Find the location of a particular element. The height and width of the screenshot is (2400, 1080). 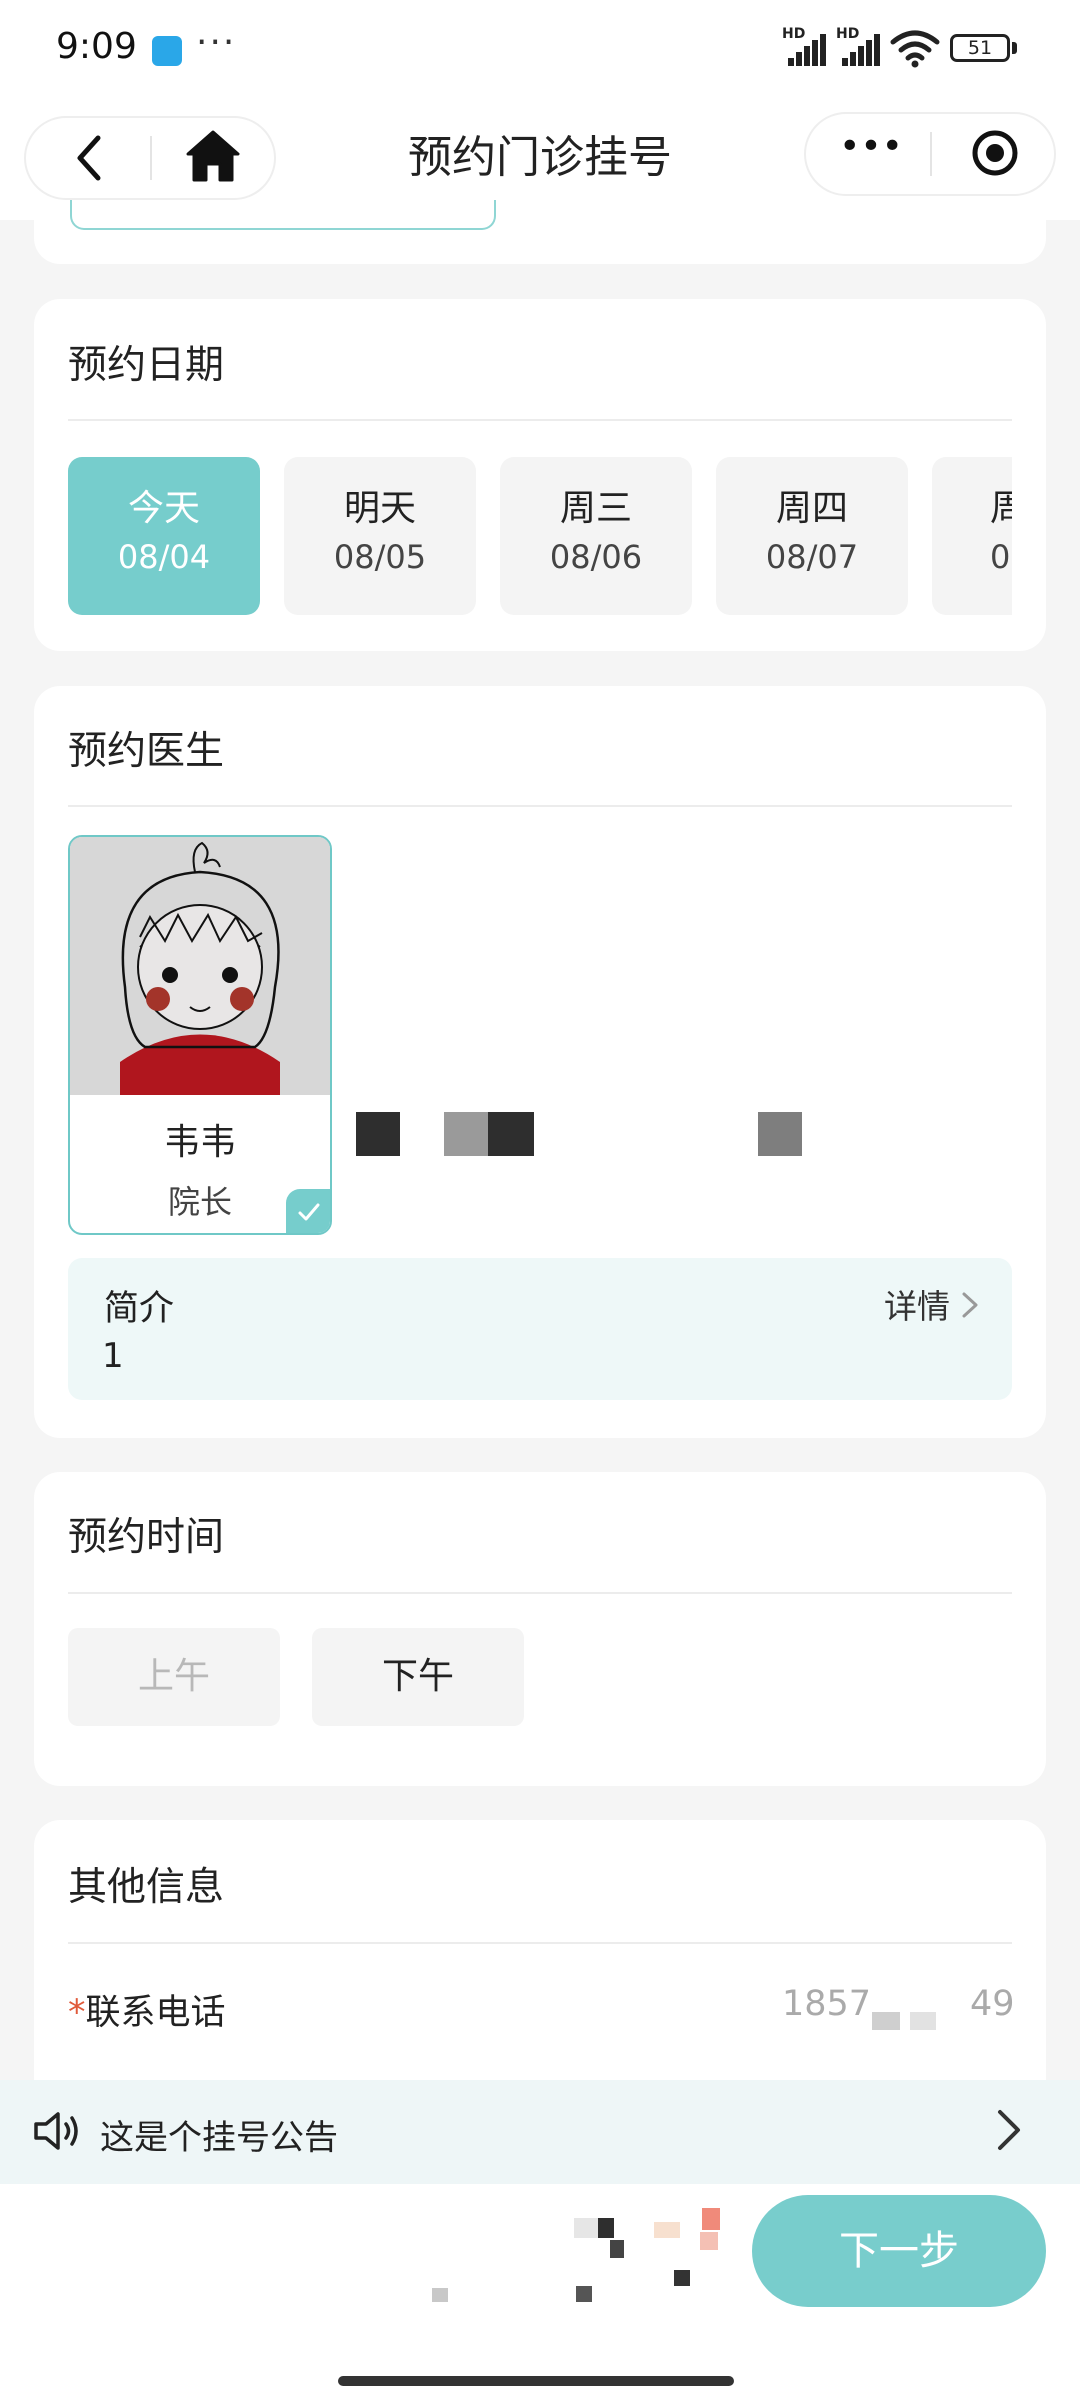

doctor-section-title: 预约医生 is located at coordinates (146, 751).